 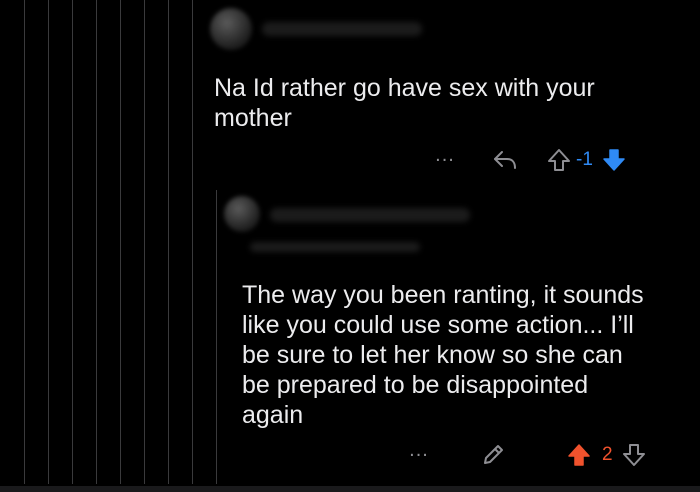 What do you see at coordinates (526, 454) in the screenshot?
I see `comment-actions: ... 2` at bounding box center [526, 454].